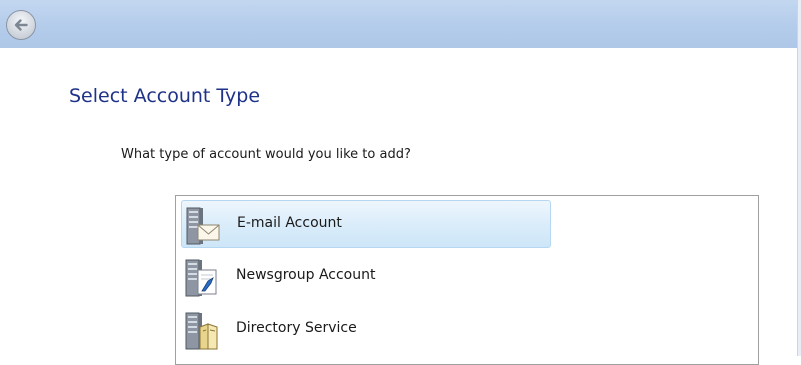 The height and width of the screenshot is (365, 801). I want to click on email-server-icon, so click(203, 226).